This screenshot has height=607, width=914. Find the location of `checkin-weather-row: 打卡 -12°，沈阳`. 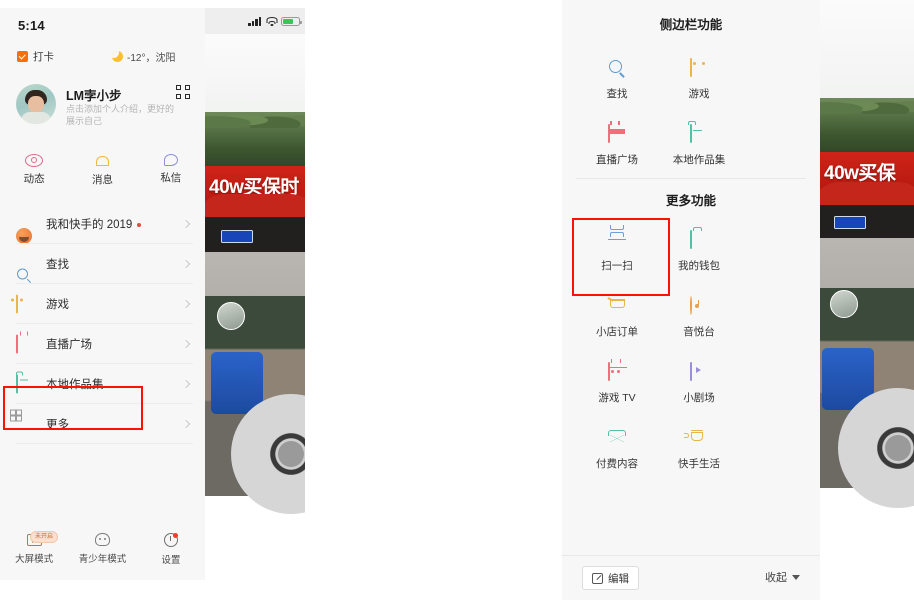

checkin-weather-row: 打卡 -12°，沈阳 is located at coordinates (102, 59).